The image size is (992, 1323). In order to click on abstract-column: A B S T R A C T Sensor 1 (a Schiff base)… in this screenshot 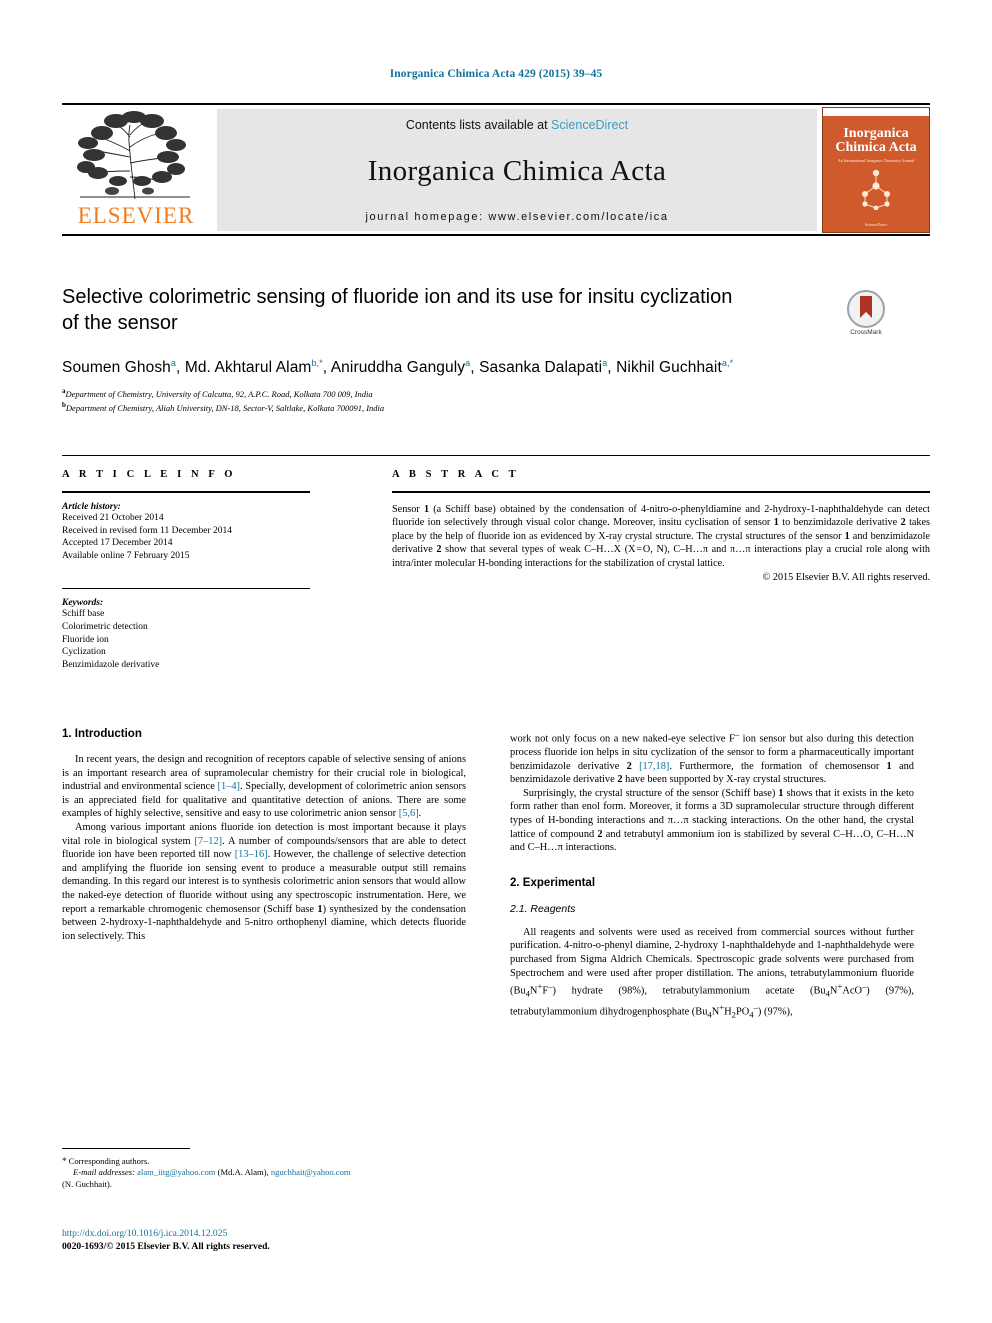, I will do `click(661, 519)`.